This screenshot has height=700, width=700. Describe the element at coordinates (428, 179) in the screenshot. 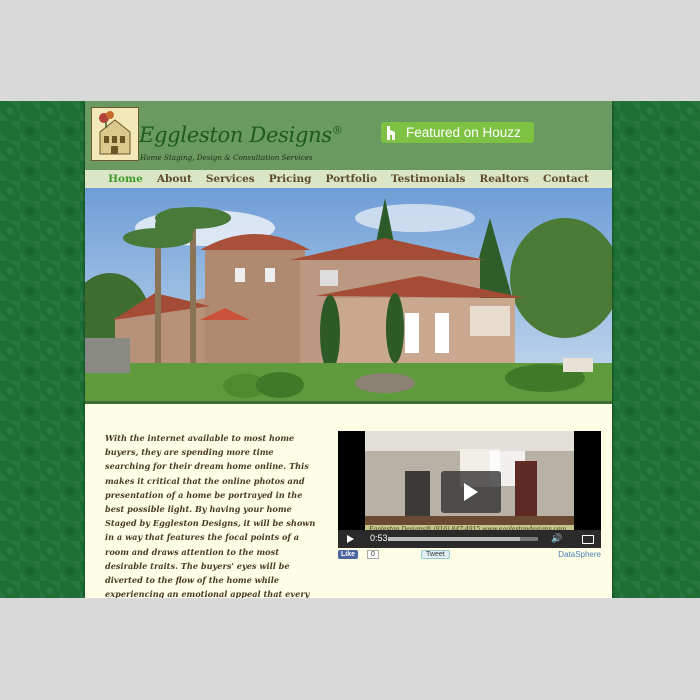

I see `nav-item-testimonials: Testimonials` at that location.